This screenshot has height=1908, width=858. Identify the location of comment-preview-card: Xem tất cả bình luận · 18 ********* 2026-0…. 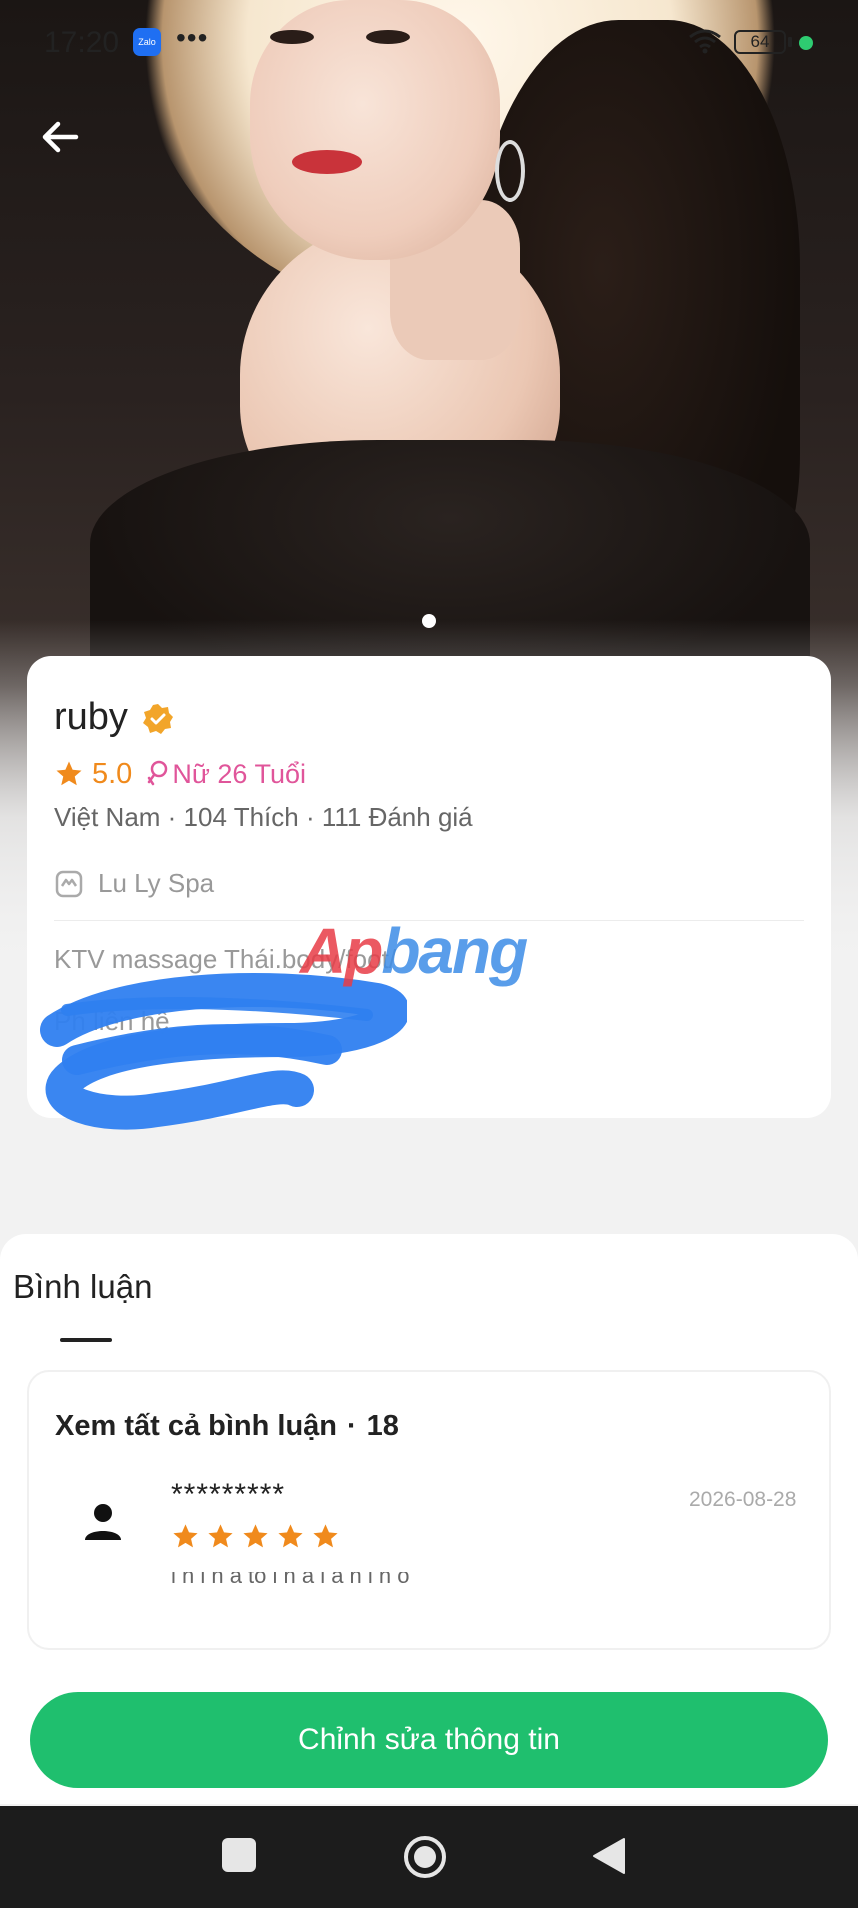
(429, 1510).